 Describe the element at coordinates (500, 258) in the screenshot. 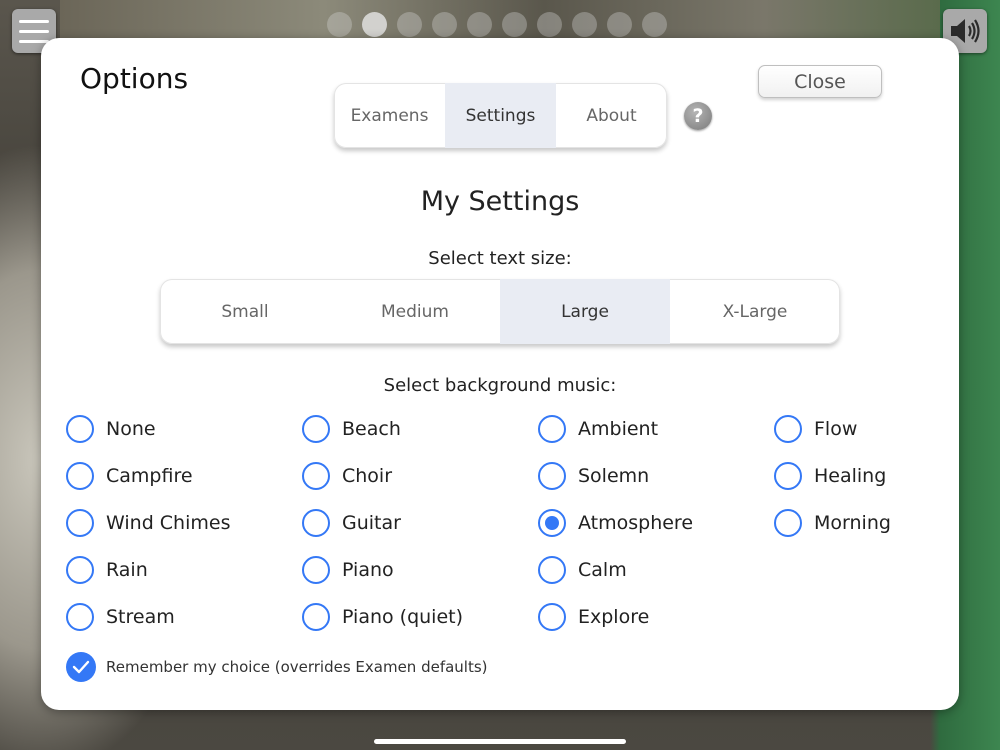

I see `text-size-label: Select text size:` at that location.